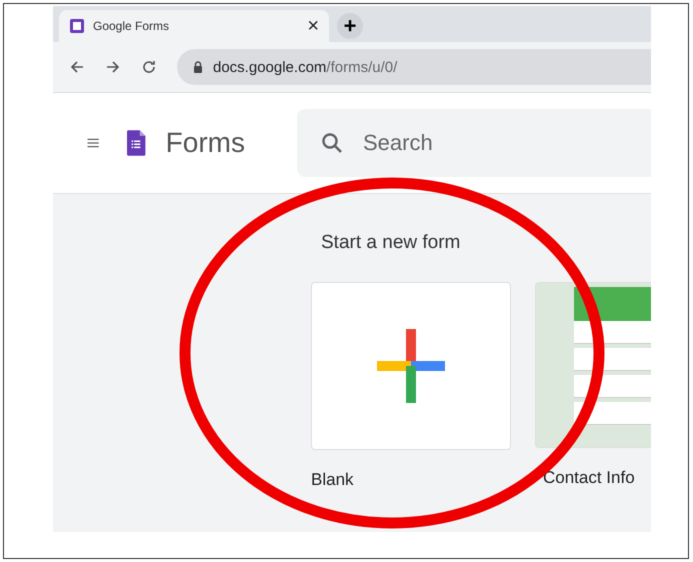 The width and height of the screenshot is (693, 562). What do you see at coordinates (113, 67) in the screenshot?
I see `forward-icon` at bounding box center [113, 67].